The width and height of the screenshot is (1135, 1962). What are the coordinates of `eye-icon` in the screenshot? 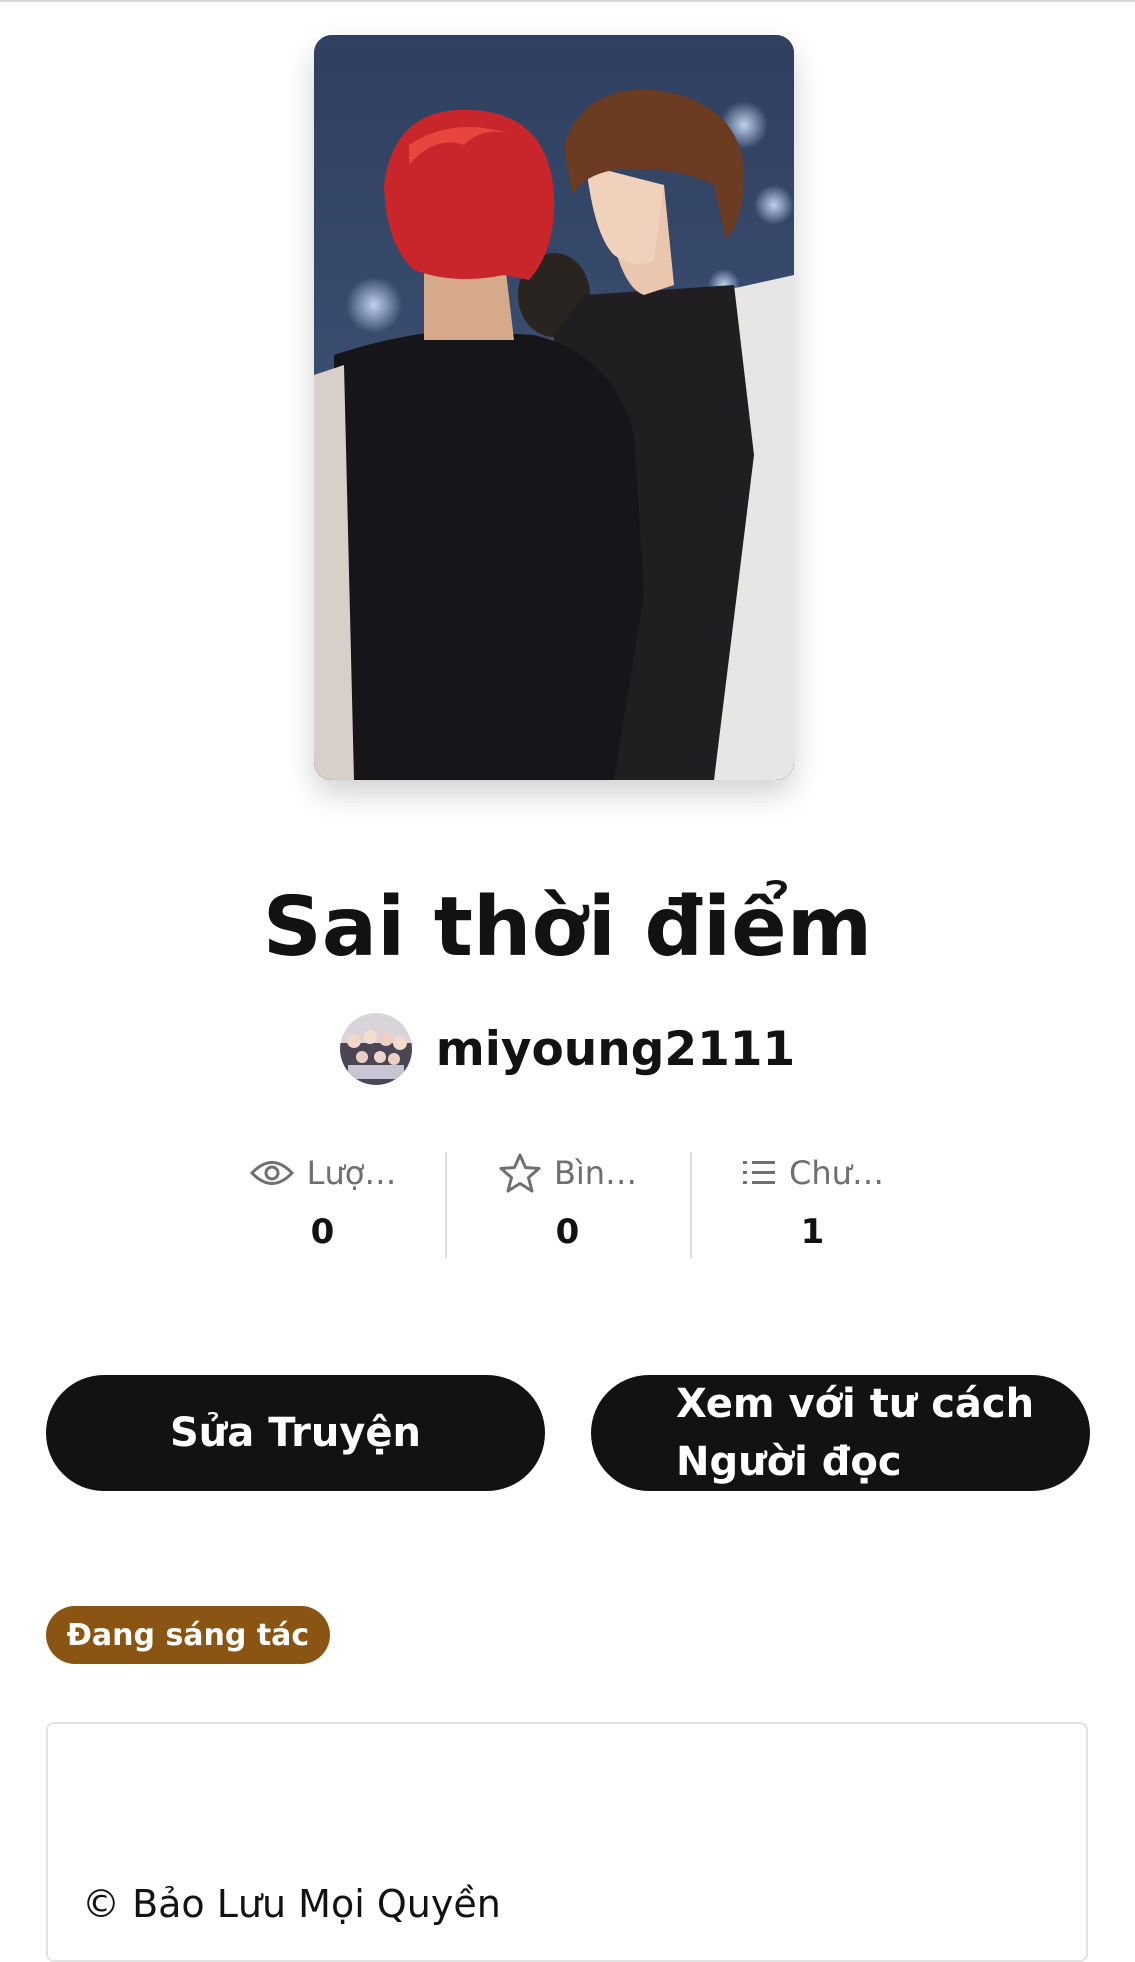 It's located at (271, 1173).